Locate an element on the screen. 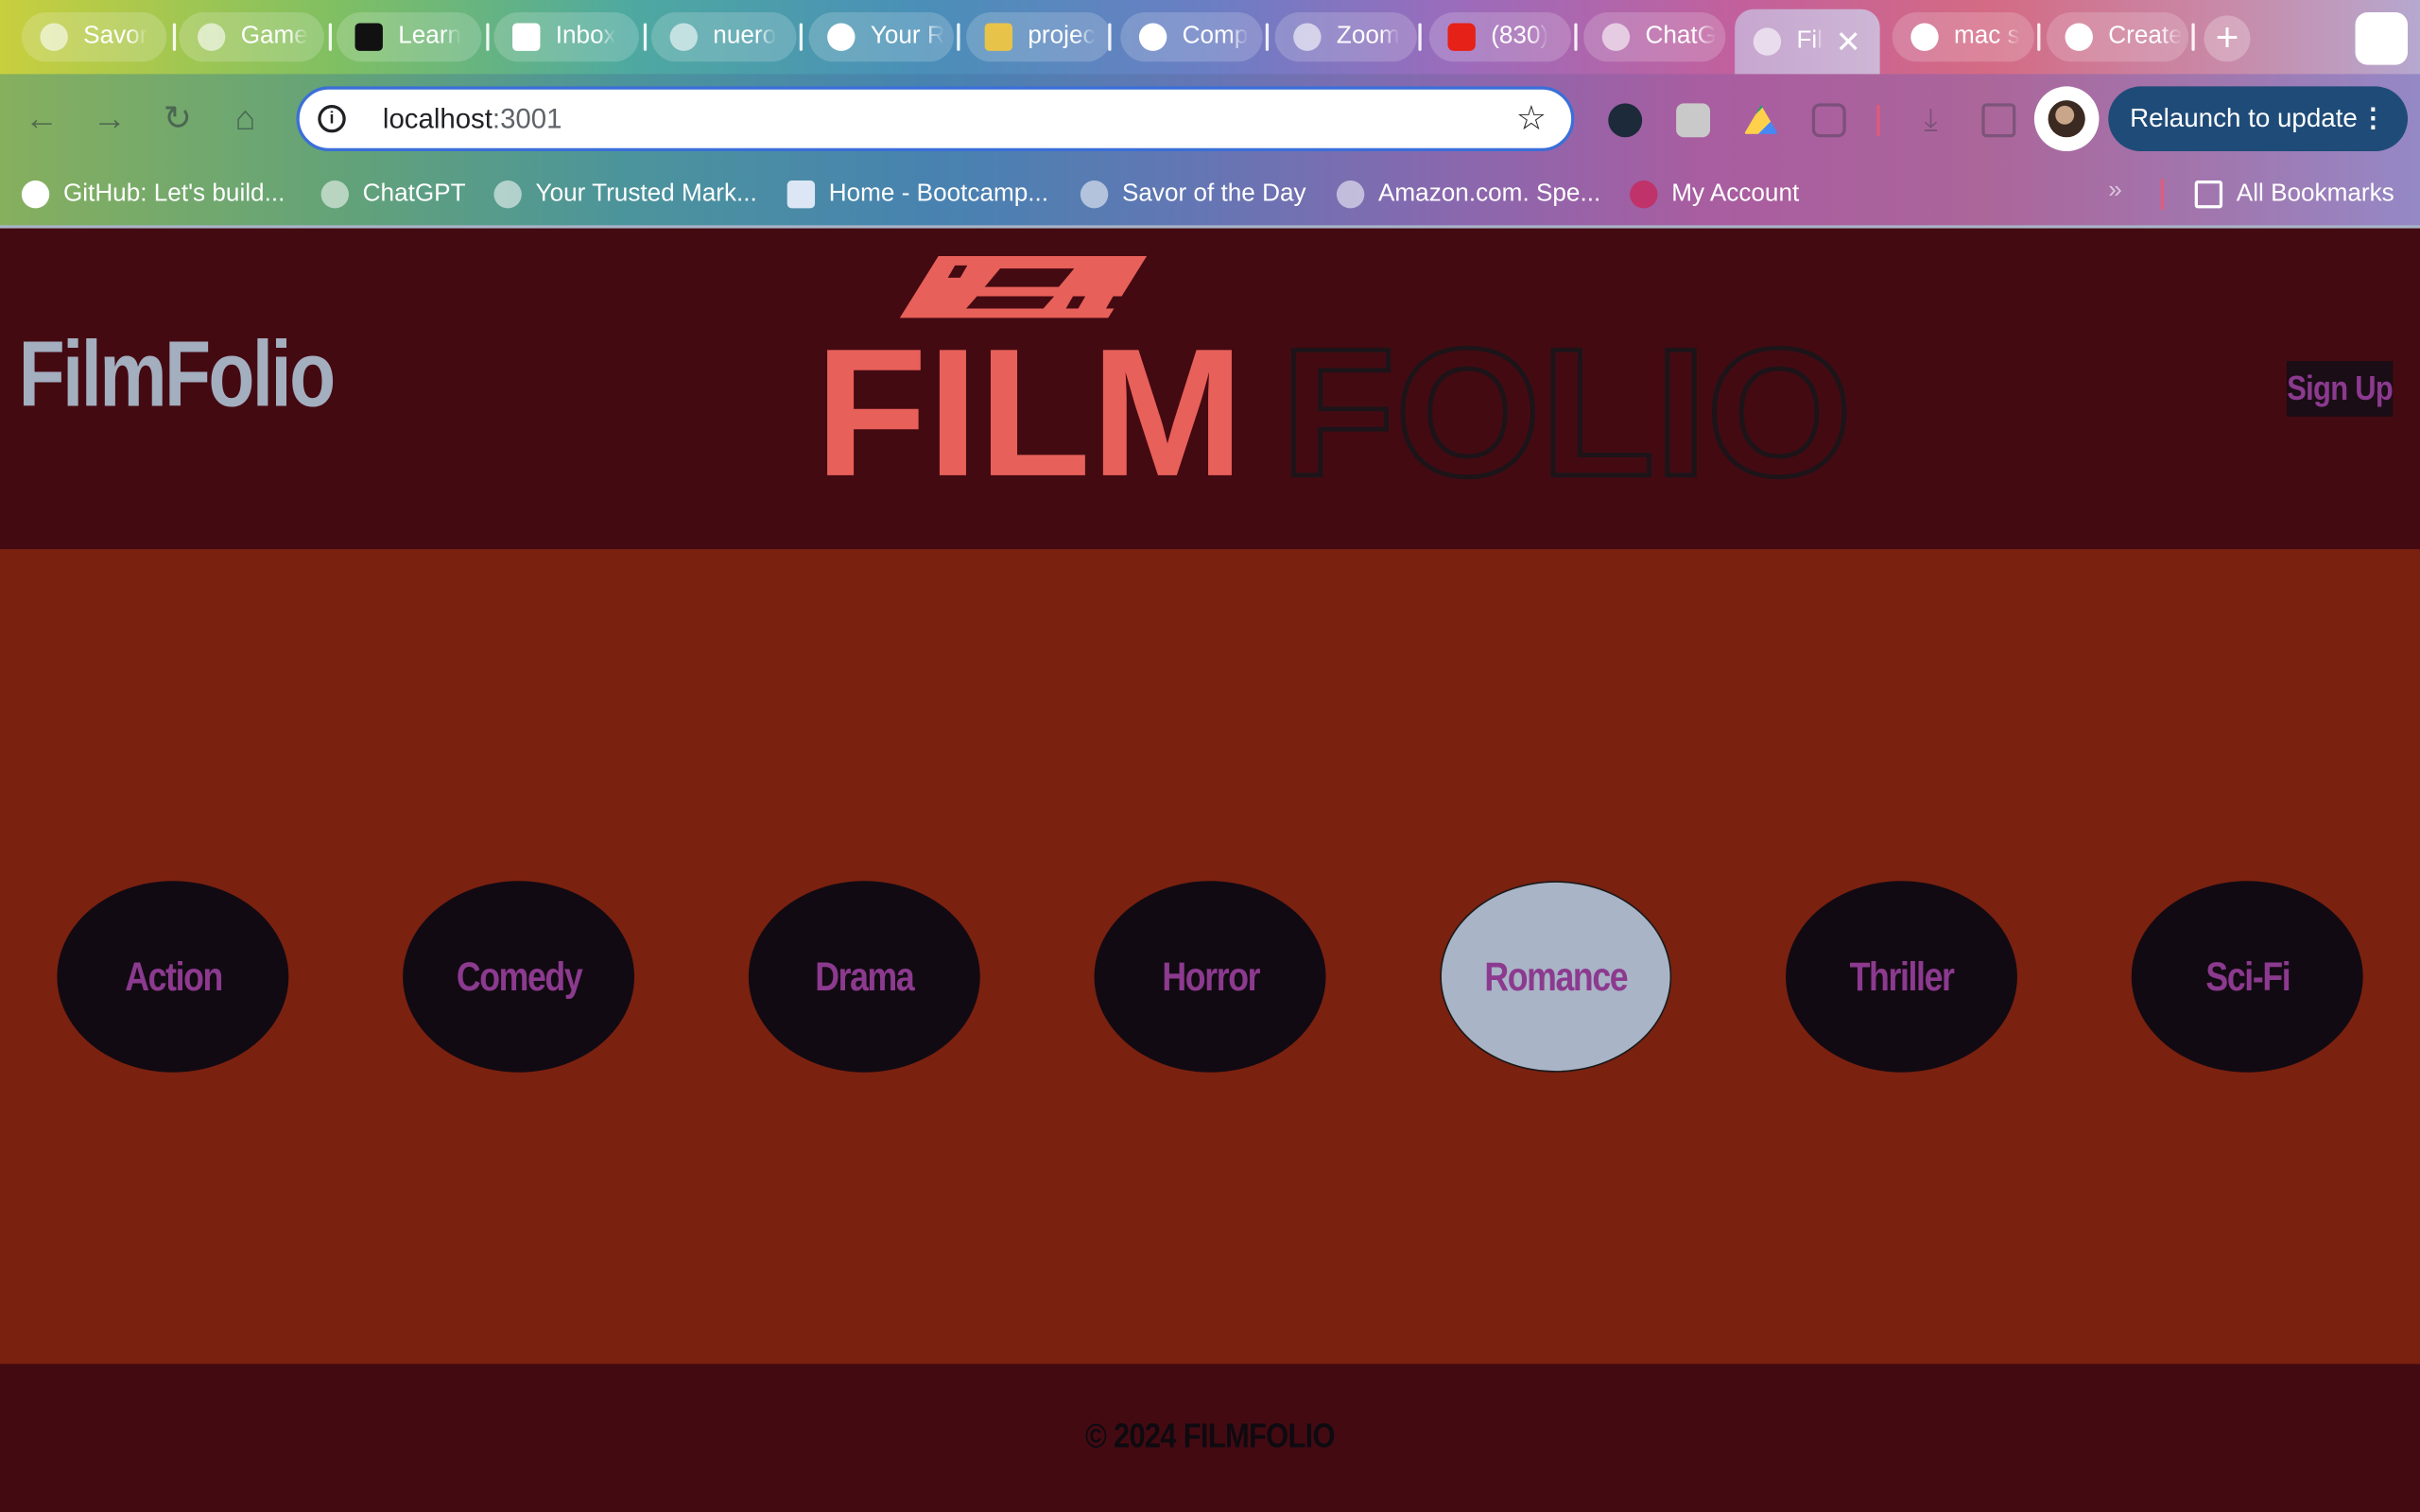  relaunch-button: Relaunch to update ⋮ is located at coordinates (2259, 119).